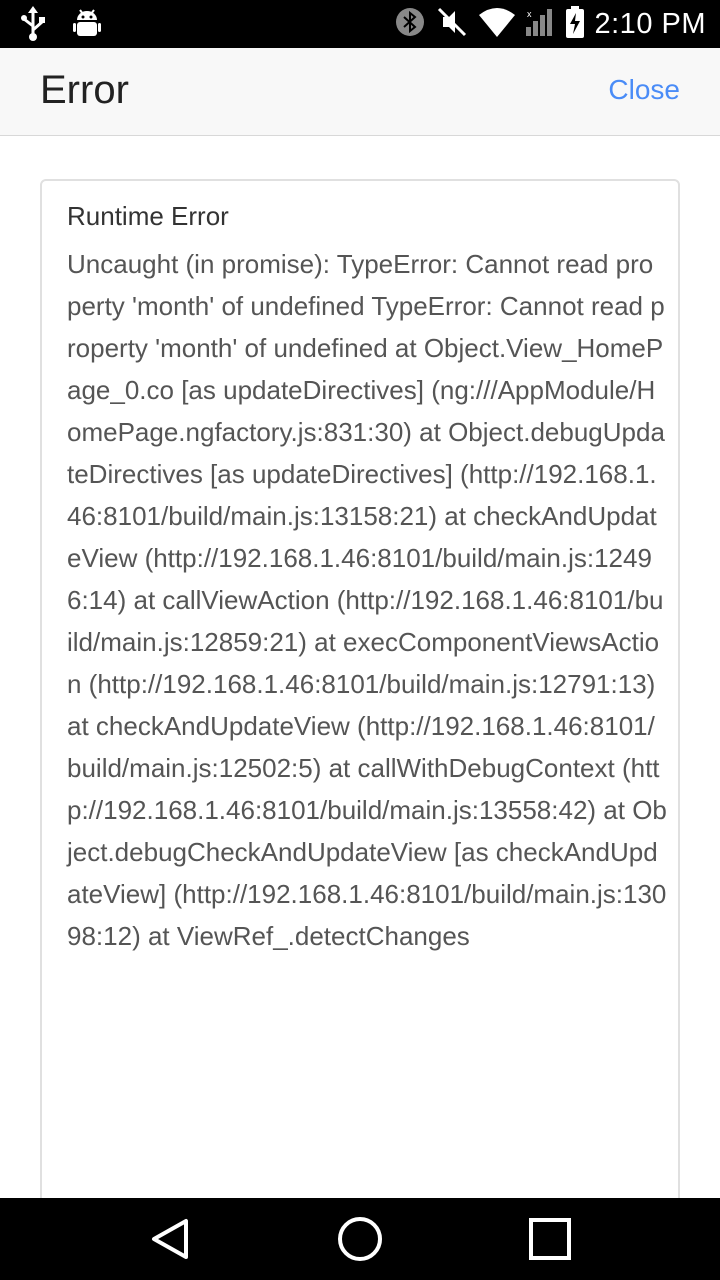  What do you see at coordinates (496, 24) in the screenshot?
I see `wifi-icon` at bounding box center [496, 24].